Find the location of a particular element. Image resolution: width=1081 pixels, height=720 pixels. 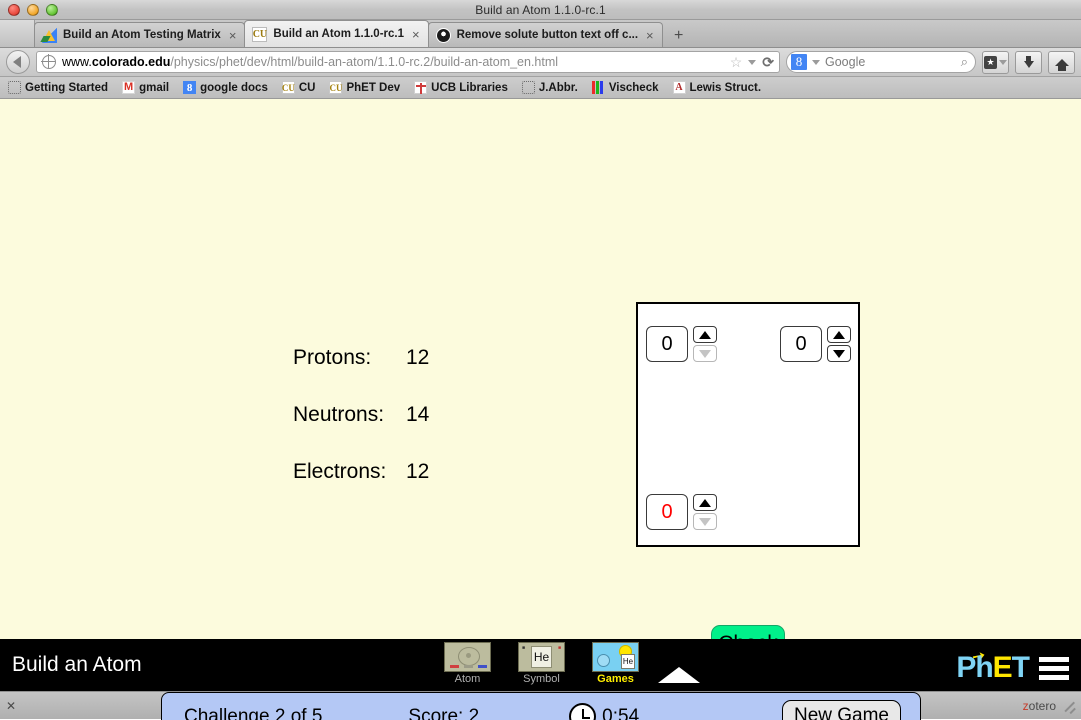

neutrons-spinner: 0 is located at coordinates (815, 344).